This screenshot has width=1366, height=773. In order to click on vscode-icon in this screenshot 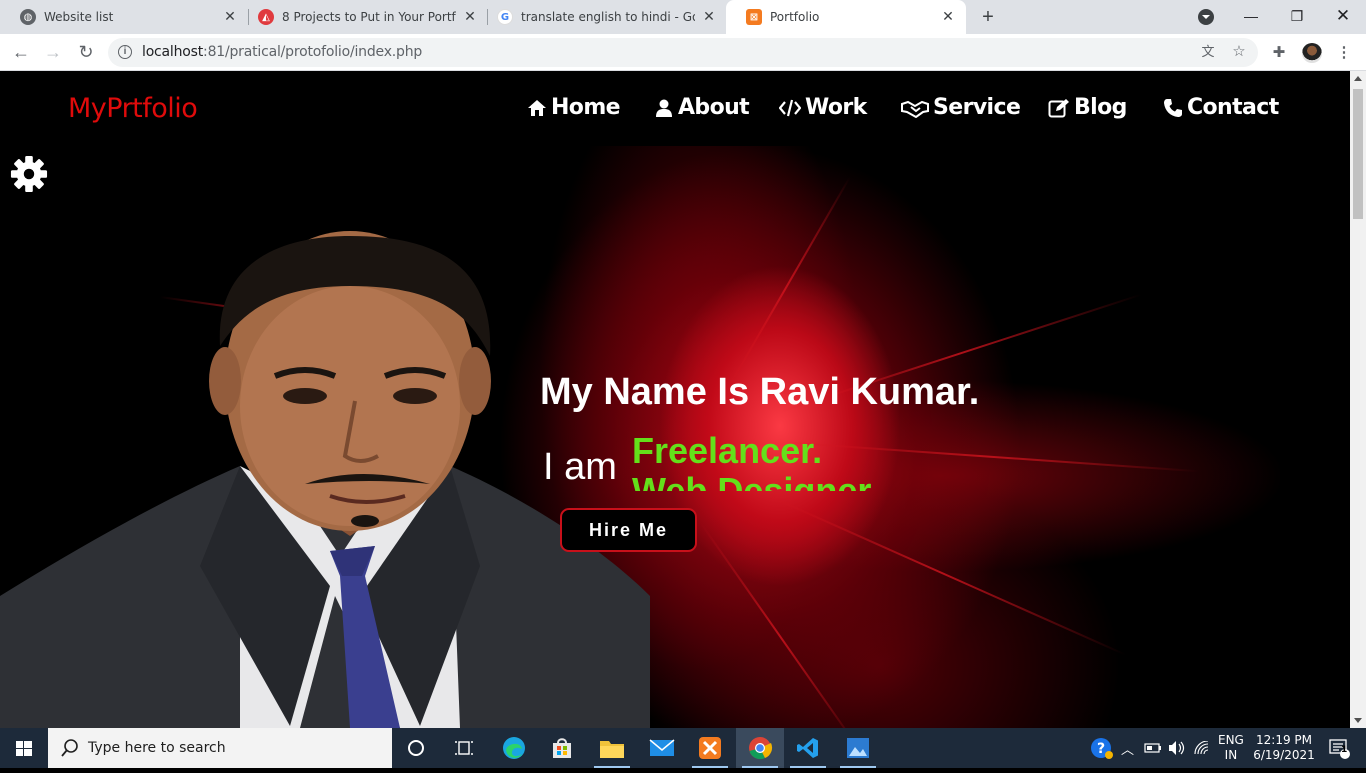, I will do `click(808, 748)`.